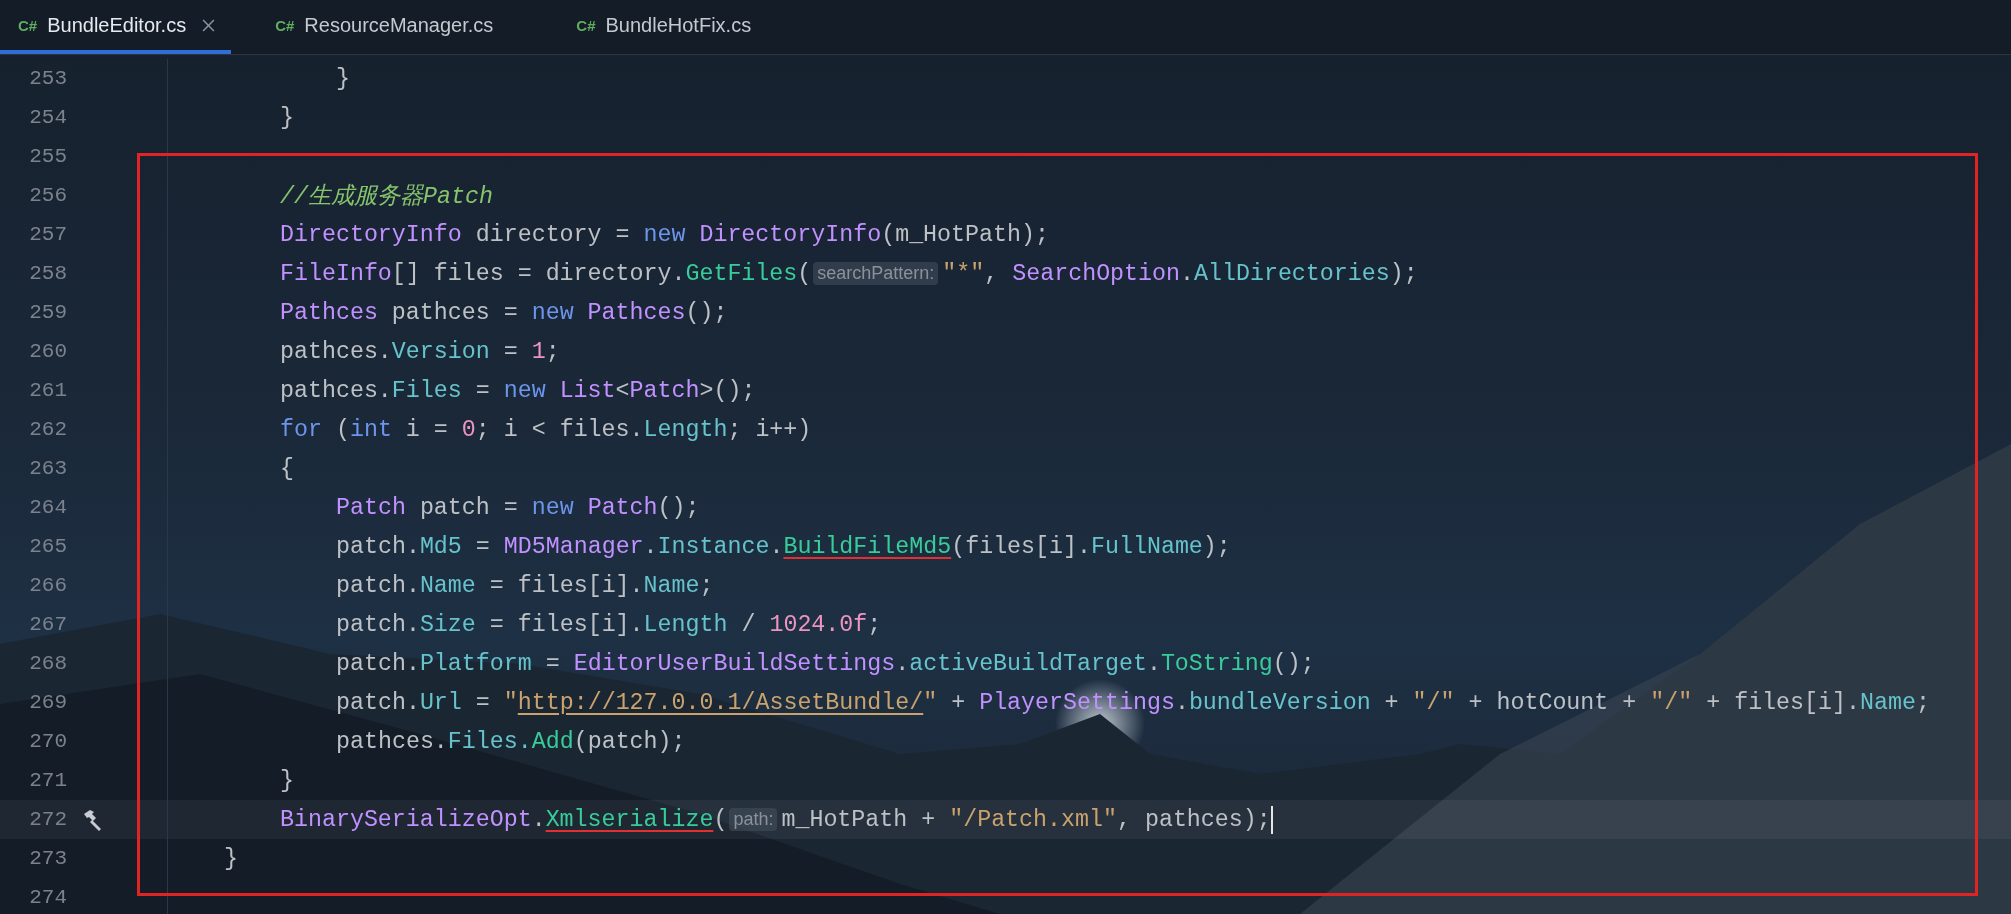 The width and height of the screenshot is (2011, 914). What do you see at coordinates (1193, 819) in the screenshot?
I see `code-text: , pathces);` at bounding box center [1193, 819].